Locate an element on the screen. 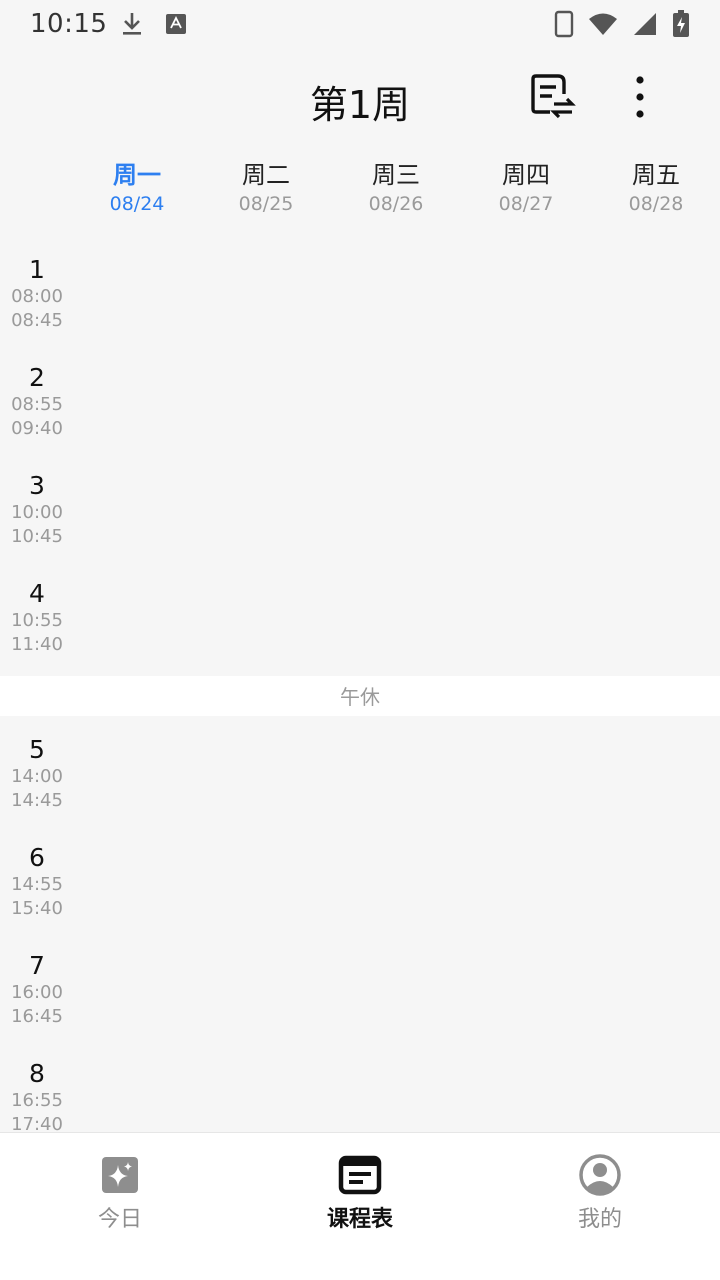 The width and height of the screenshot is (720, 1280). download-icon is located at coordinates (132, 24).